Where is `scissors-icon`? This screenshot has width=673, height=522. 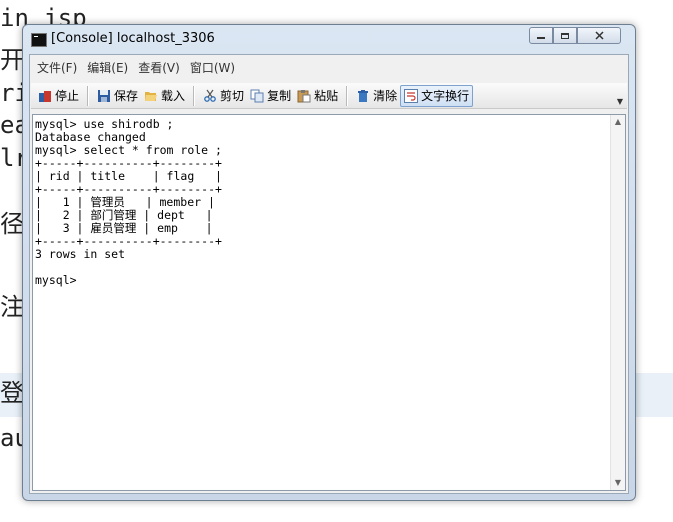
scissors-icon is located at coordinates (210, 95).